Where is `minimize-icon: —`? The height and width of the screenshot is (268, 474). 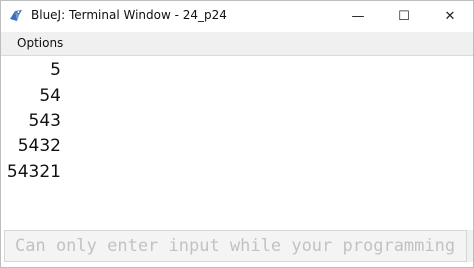 minimize-icon: — is located at coordinates (358, 16).